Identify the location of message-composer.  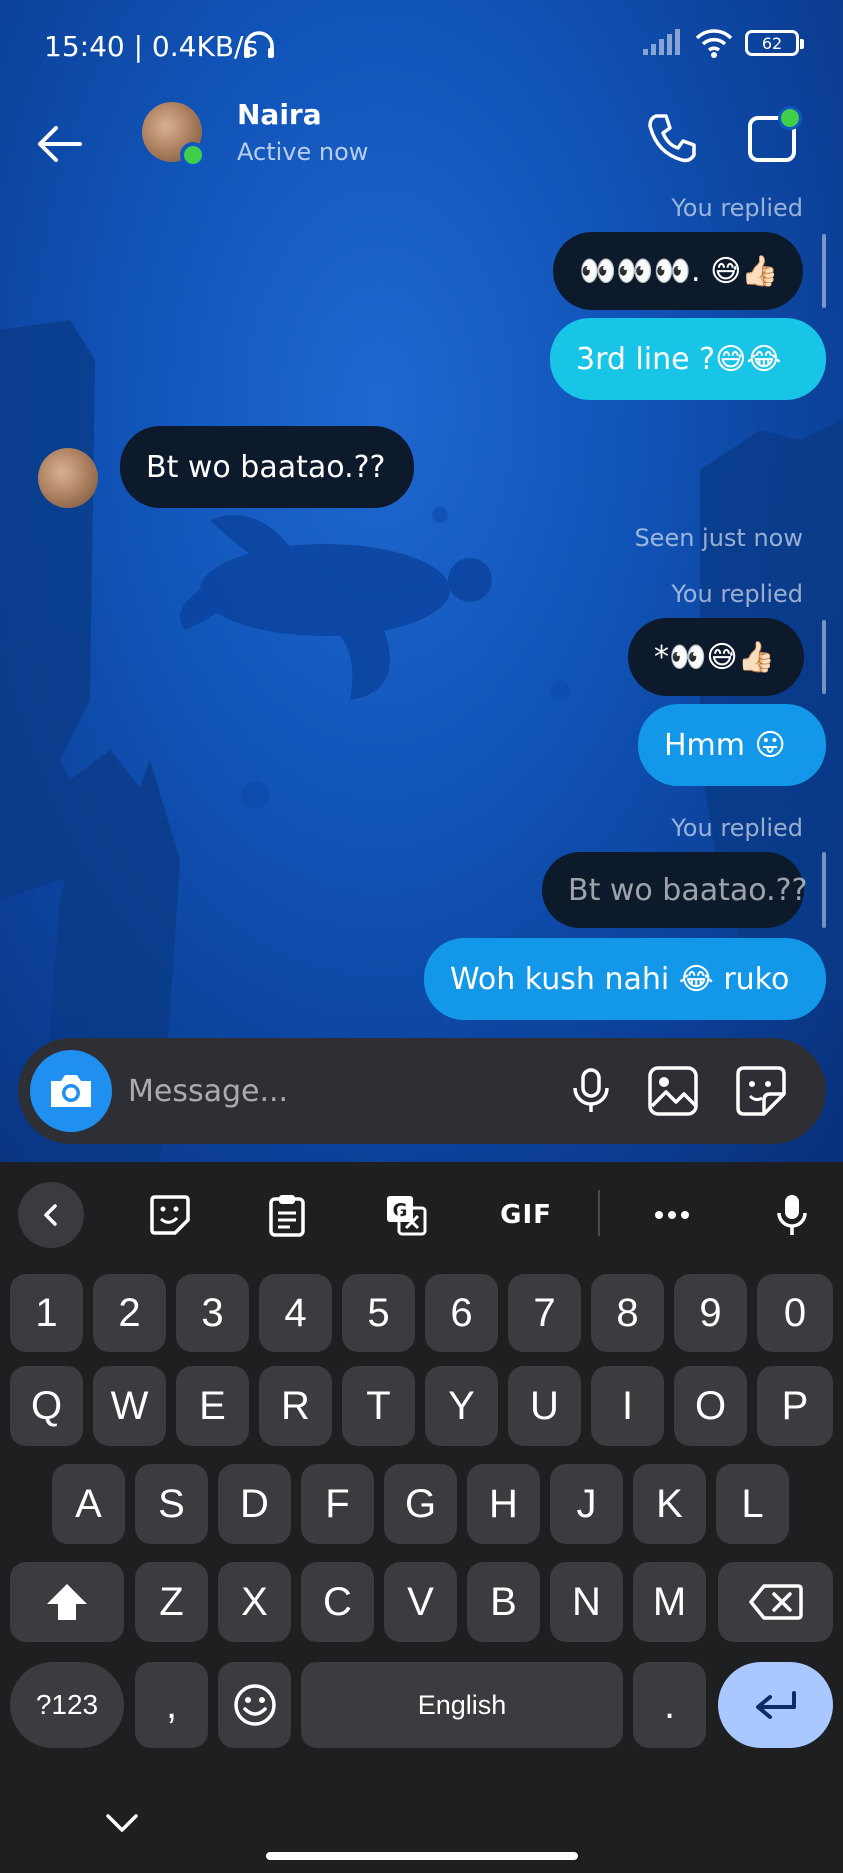
(422, 1091).